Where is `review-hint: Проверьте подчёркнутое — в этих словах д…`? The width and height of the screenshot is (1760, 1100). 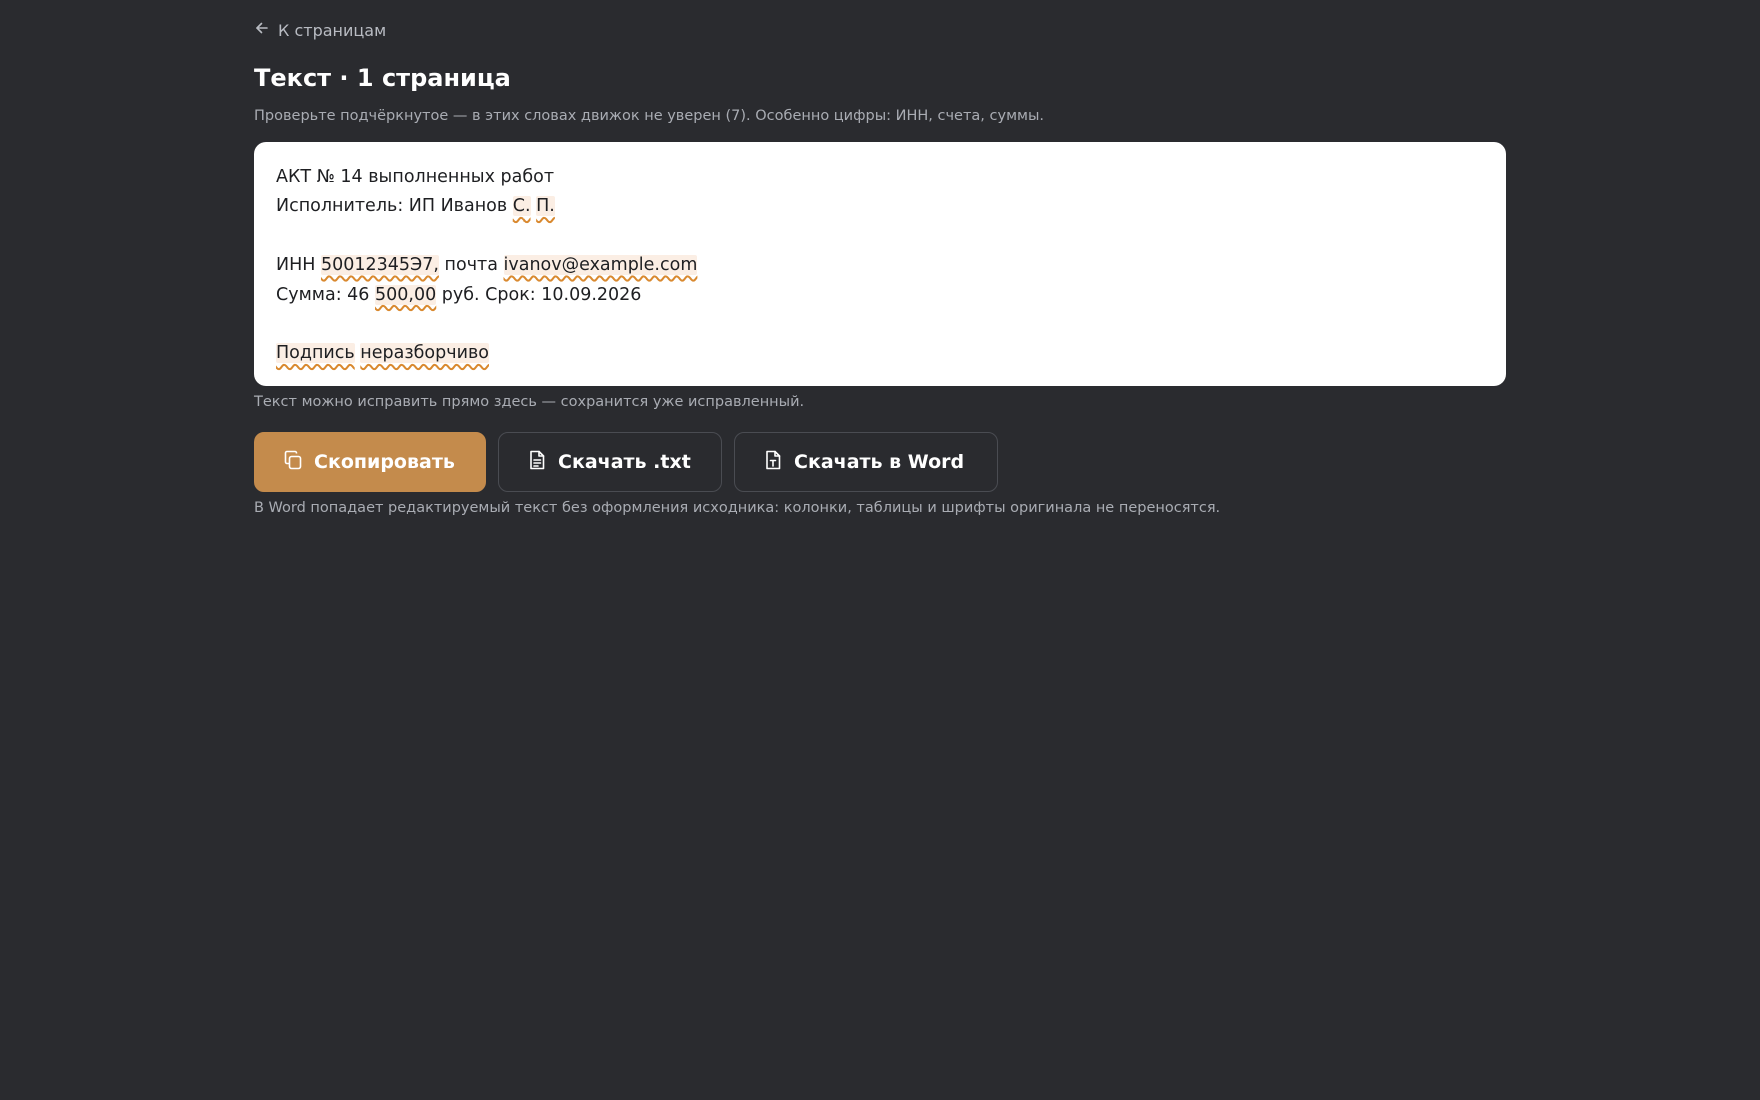 review-hint: Проверьте подчёркнутое — в этих словах д… is located at coordinates (649, 116).